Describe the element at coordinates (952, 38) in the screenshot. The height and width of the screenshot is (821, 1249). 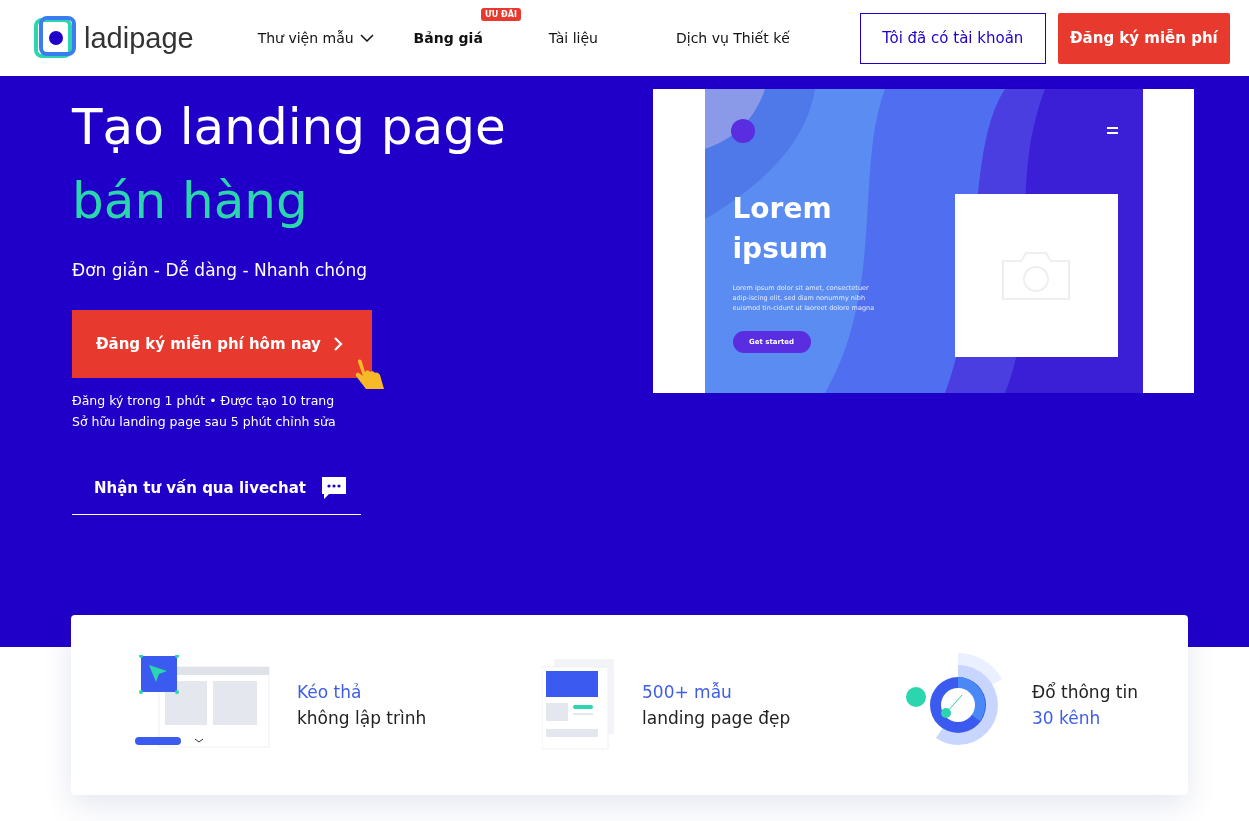
I see `login-button: Tôi đã có tài khoản` at that location.